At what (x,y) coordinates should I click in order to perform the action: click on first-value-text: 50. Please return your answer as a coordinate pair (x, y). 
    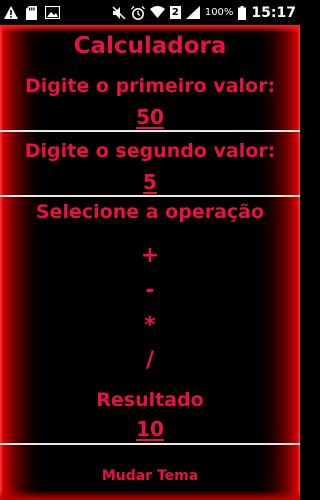
    Looking at the image, I should click on (150, 117).